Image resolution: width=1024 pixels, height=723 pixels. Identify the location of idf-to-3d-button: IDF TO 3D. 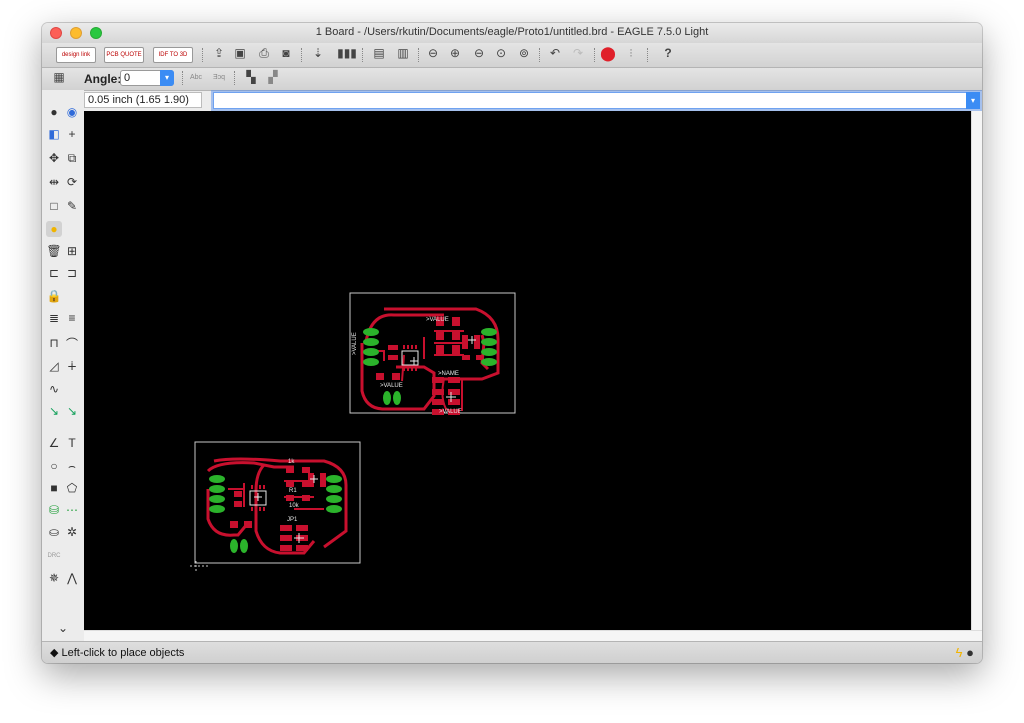
(173, 55).